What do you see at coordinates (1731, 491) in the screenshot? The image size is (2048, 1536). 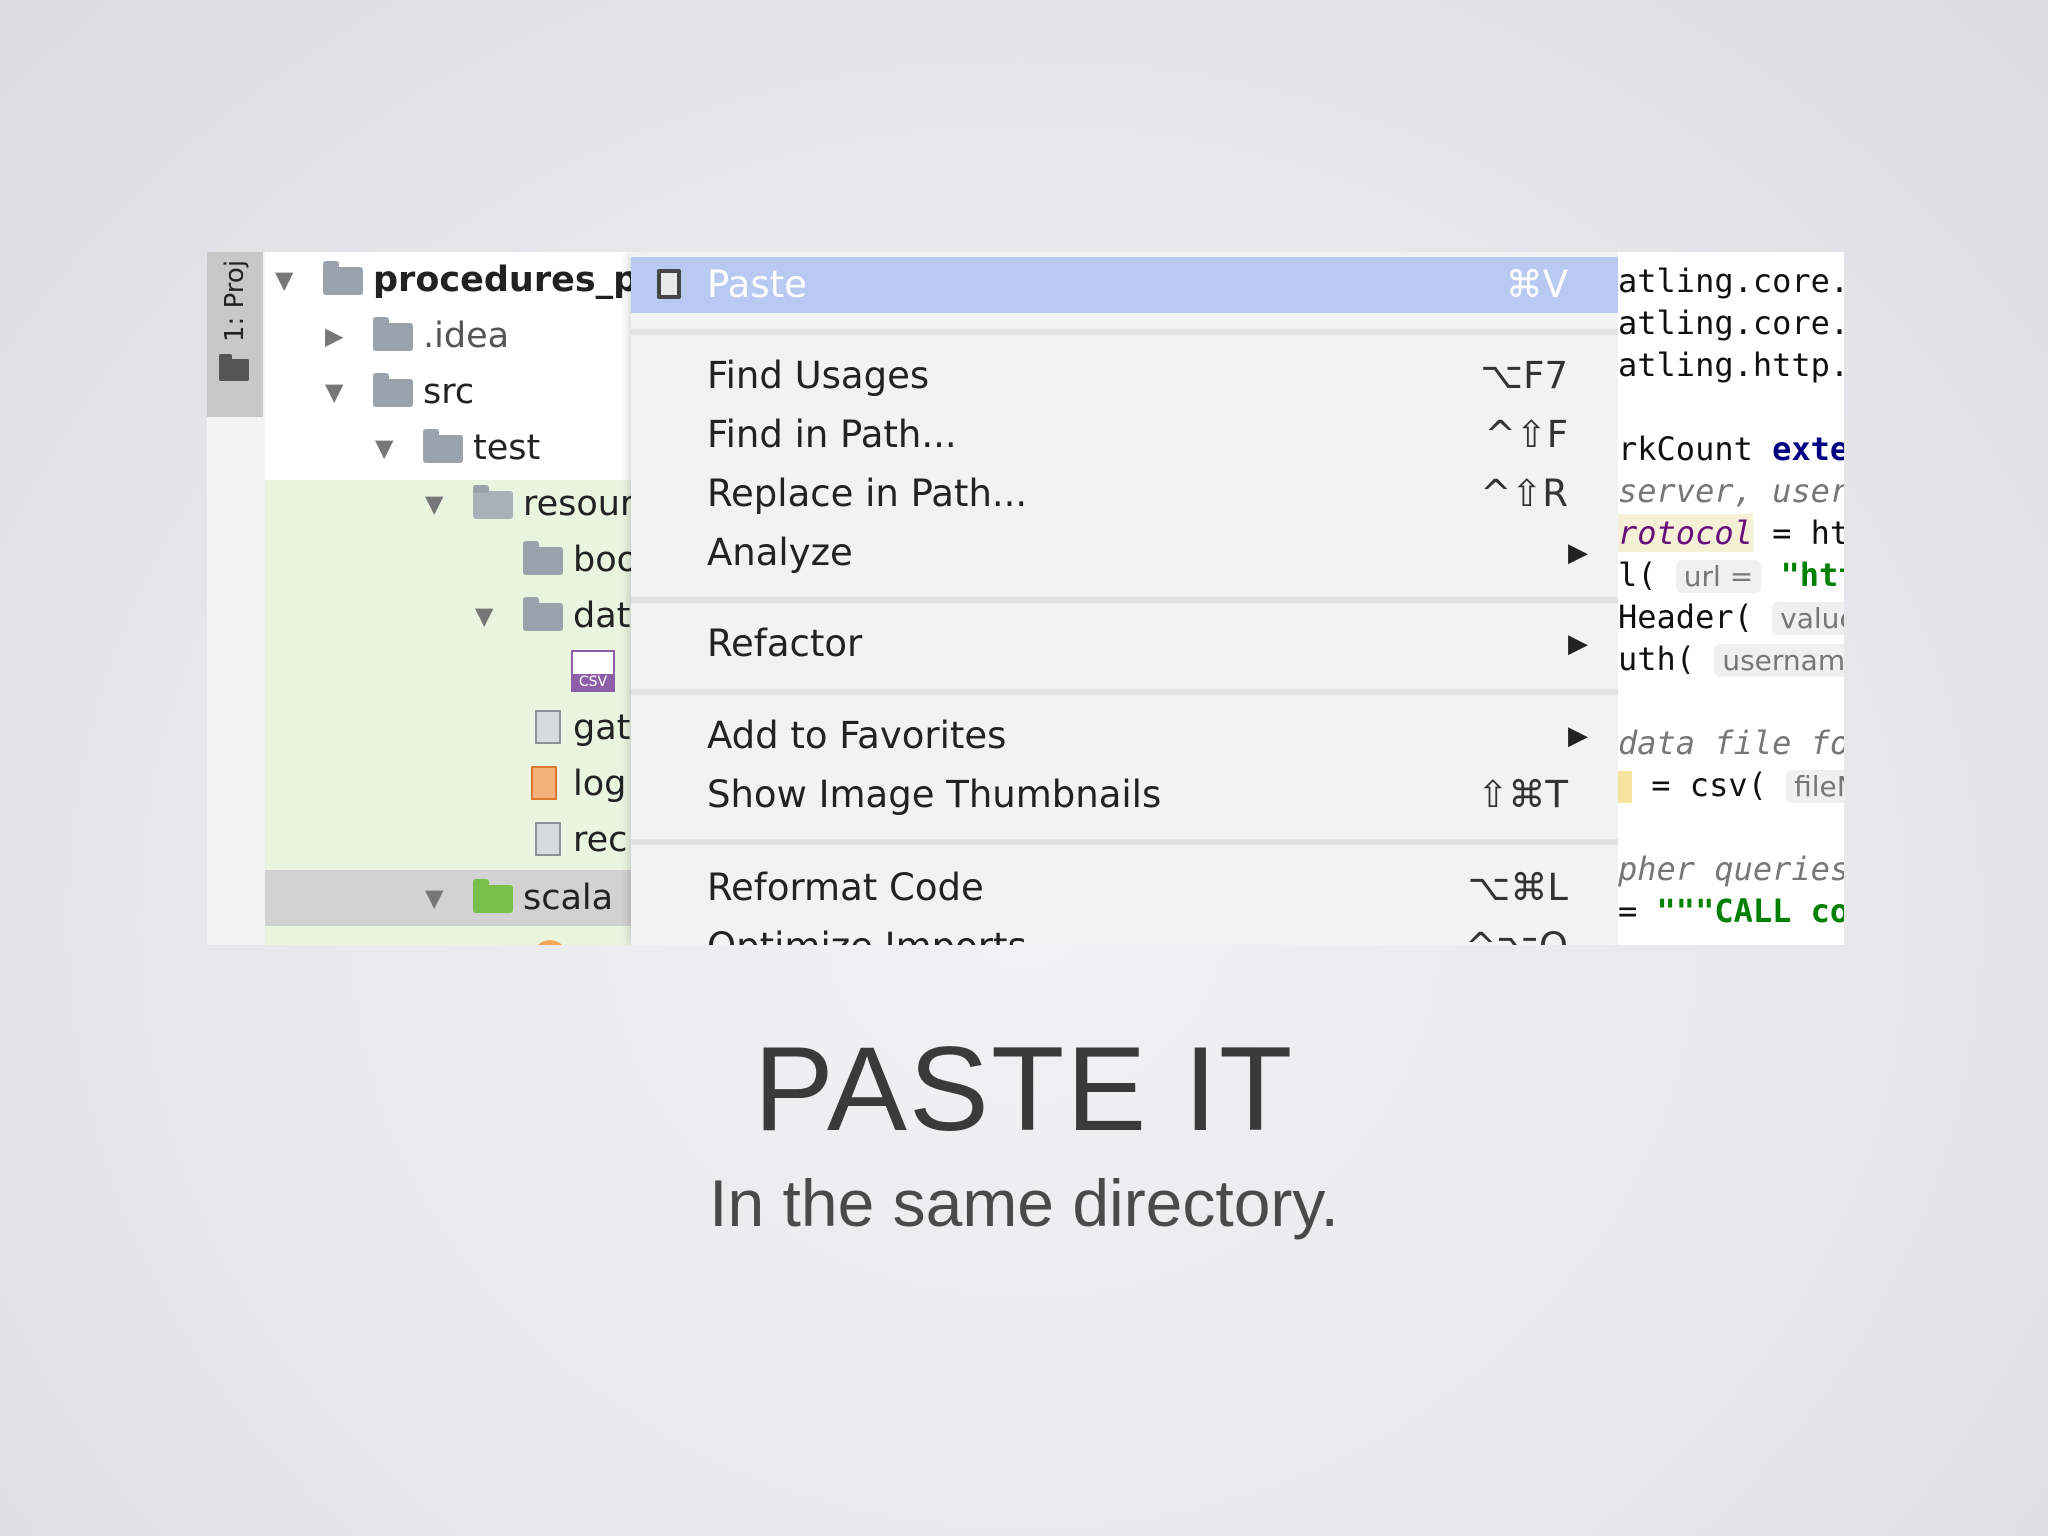 I see `code-line: server, useri` at bounding box center [1731, 491].